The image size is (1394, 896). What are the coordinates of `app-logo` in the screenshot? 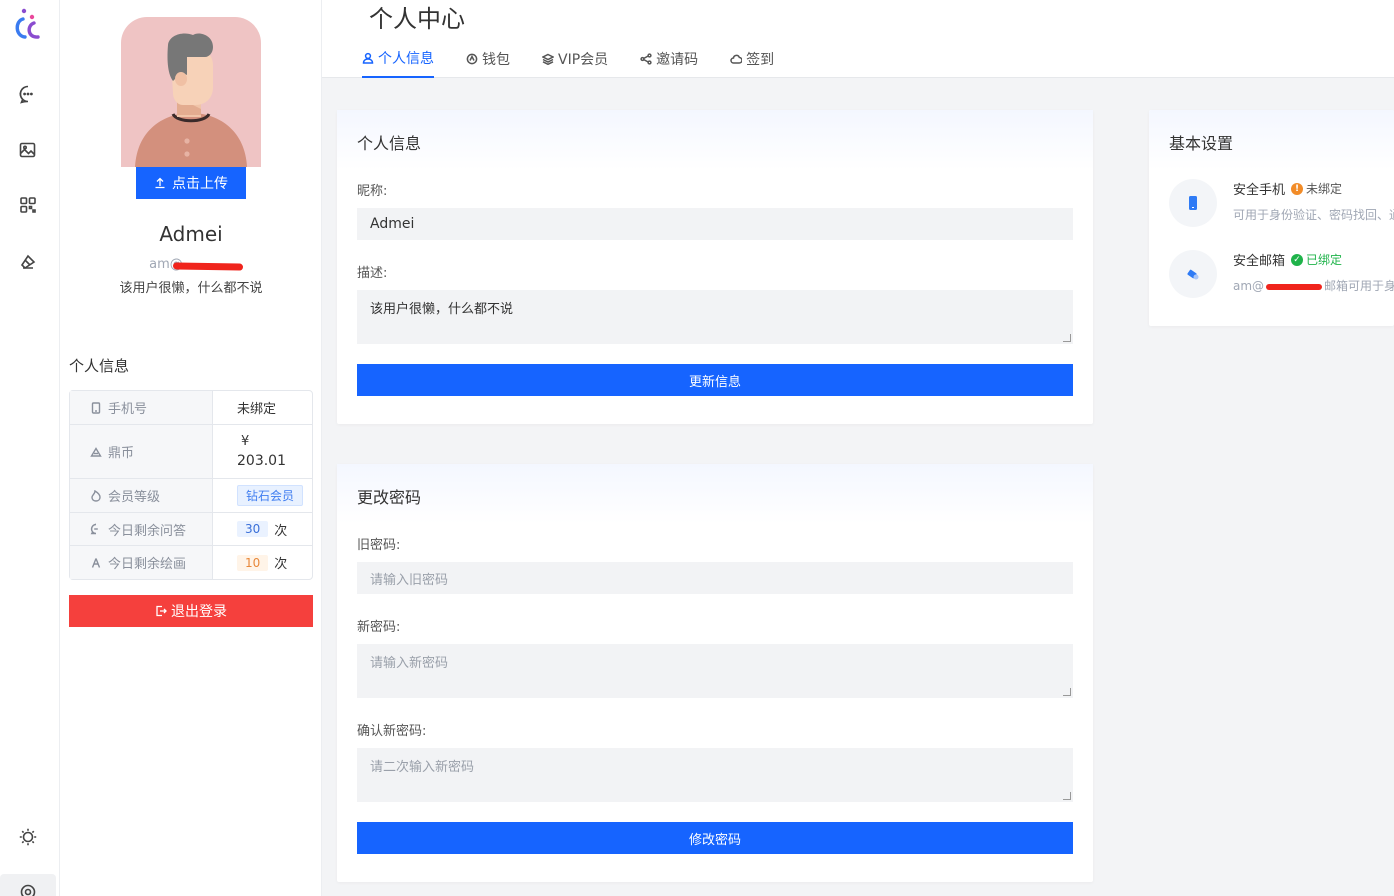 It's located at (28, 24).